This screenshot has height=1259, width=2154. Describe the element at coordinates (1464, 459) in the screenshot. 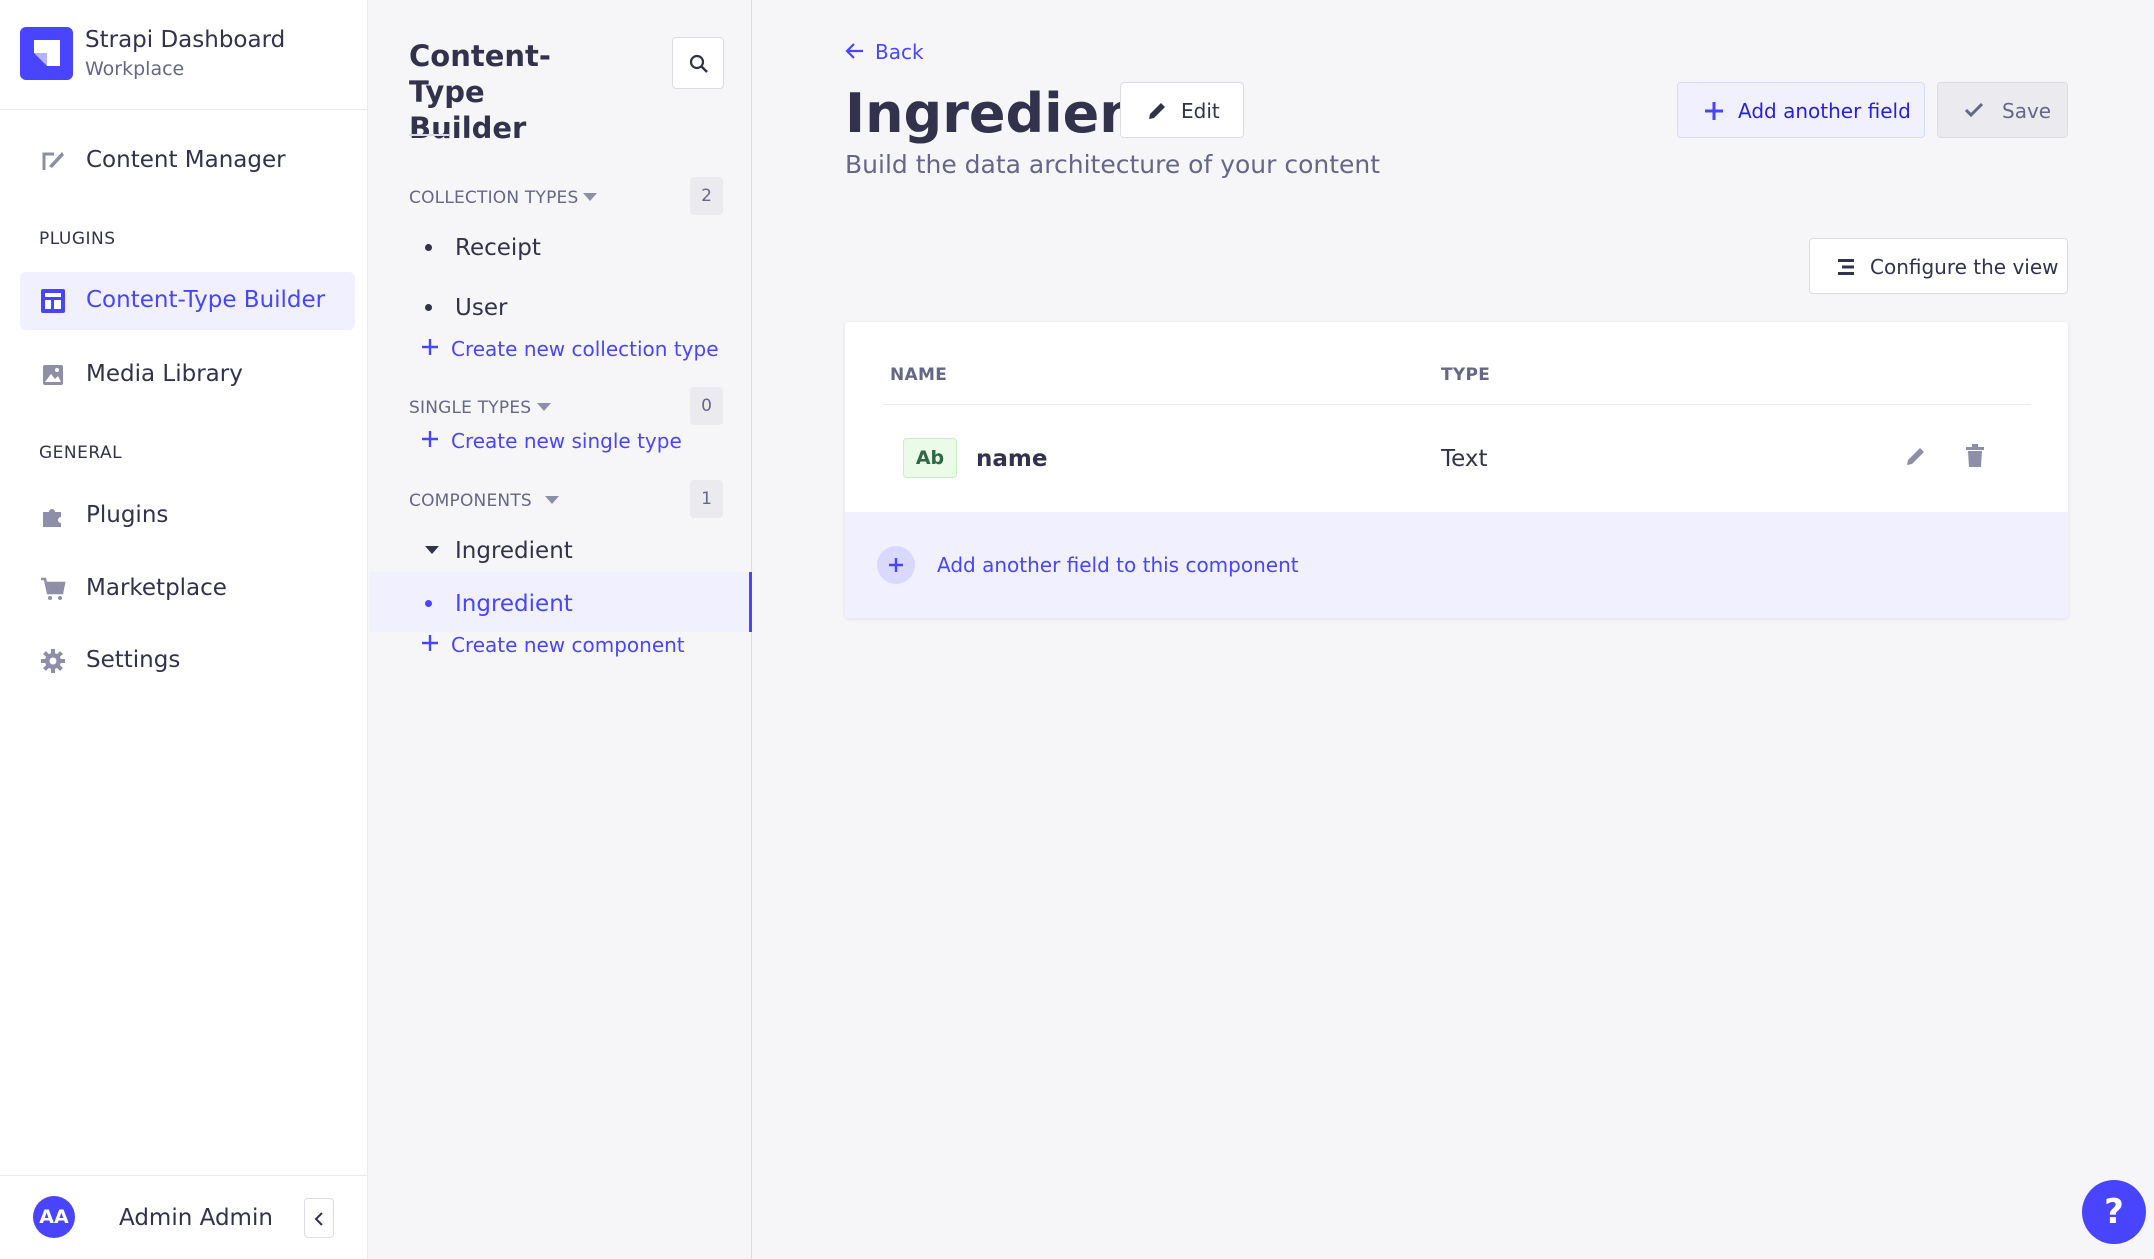

I see `field-type: Text` at that location.